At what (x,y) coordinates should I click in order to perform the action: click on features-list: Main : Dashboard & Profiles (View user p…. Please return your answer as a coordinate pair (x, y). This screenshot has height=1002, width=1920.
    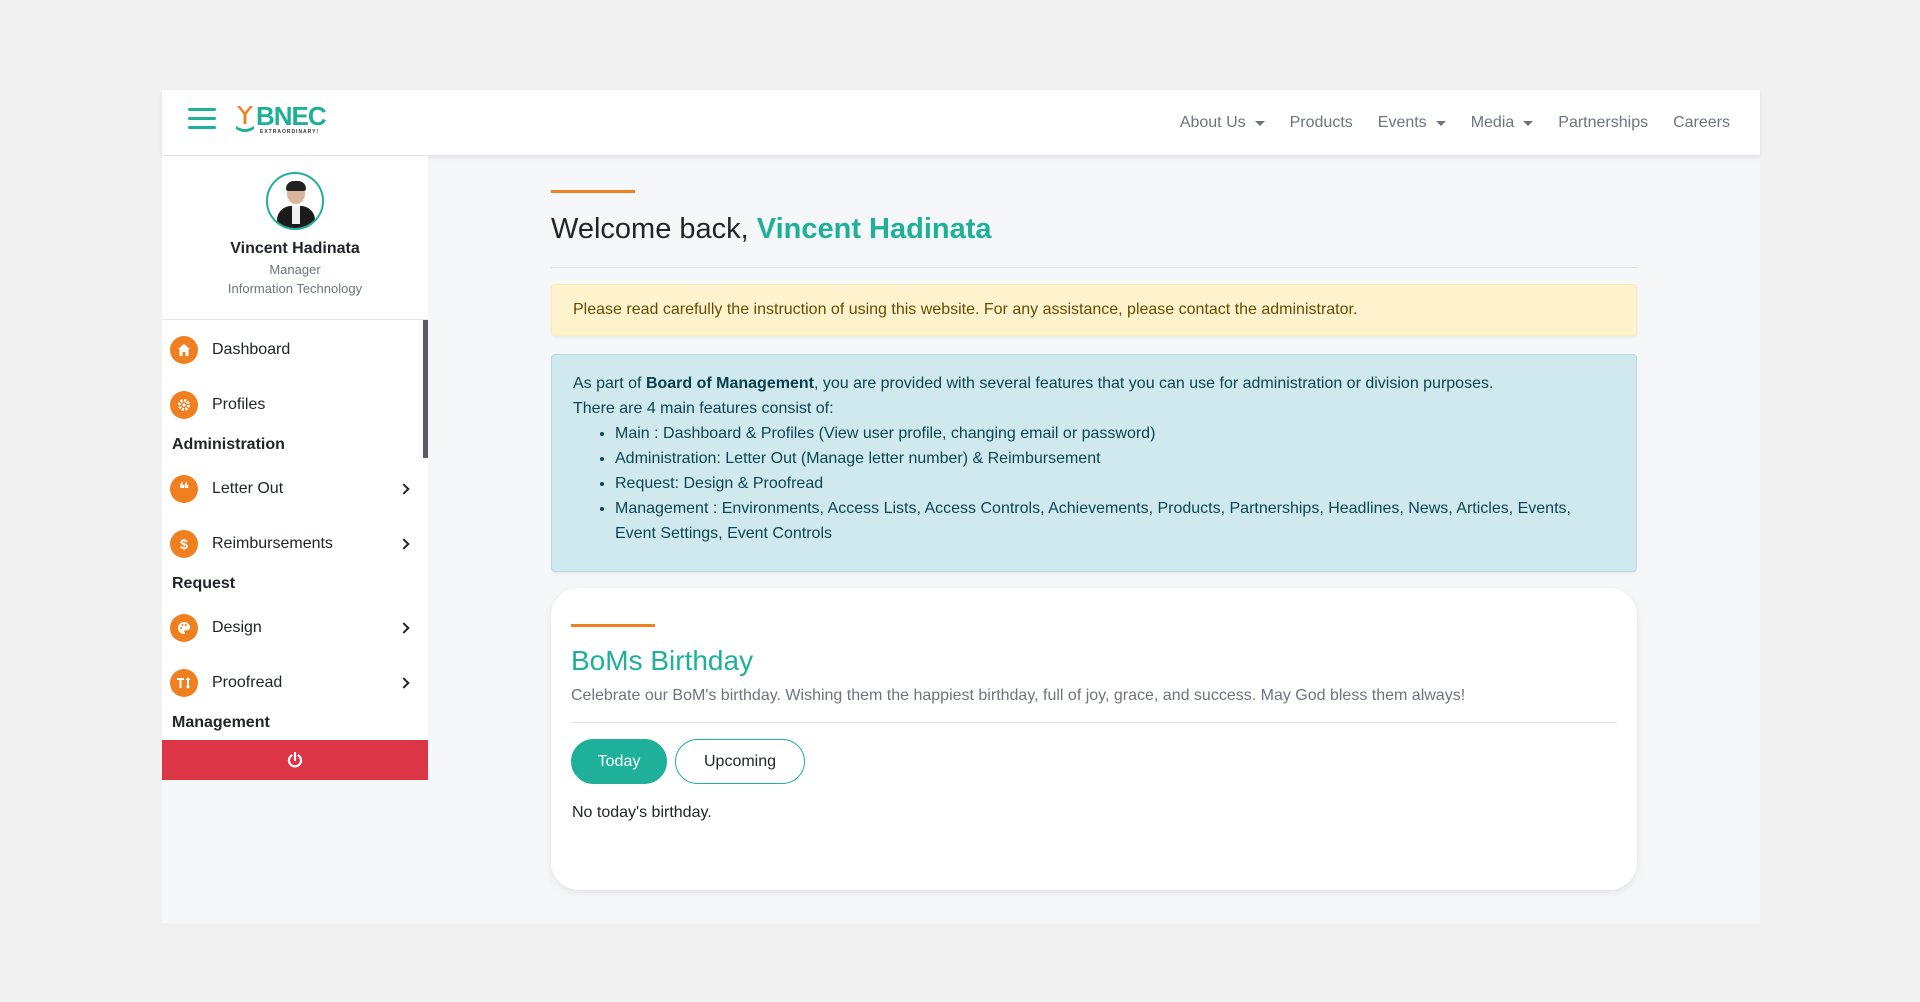
    Looking at the image, I should click on (1104, 483).